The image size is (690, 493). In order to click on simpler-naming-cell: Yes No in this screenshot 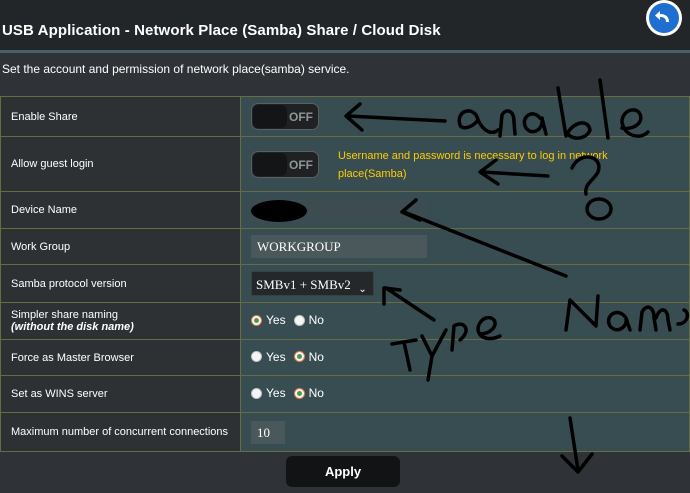, I will do `click(465, 321)`.